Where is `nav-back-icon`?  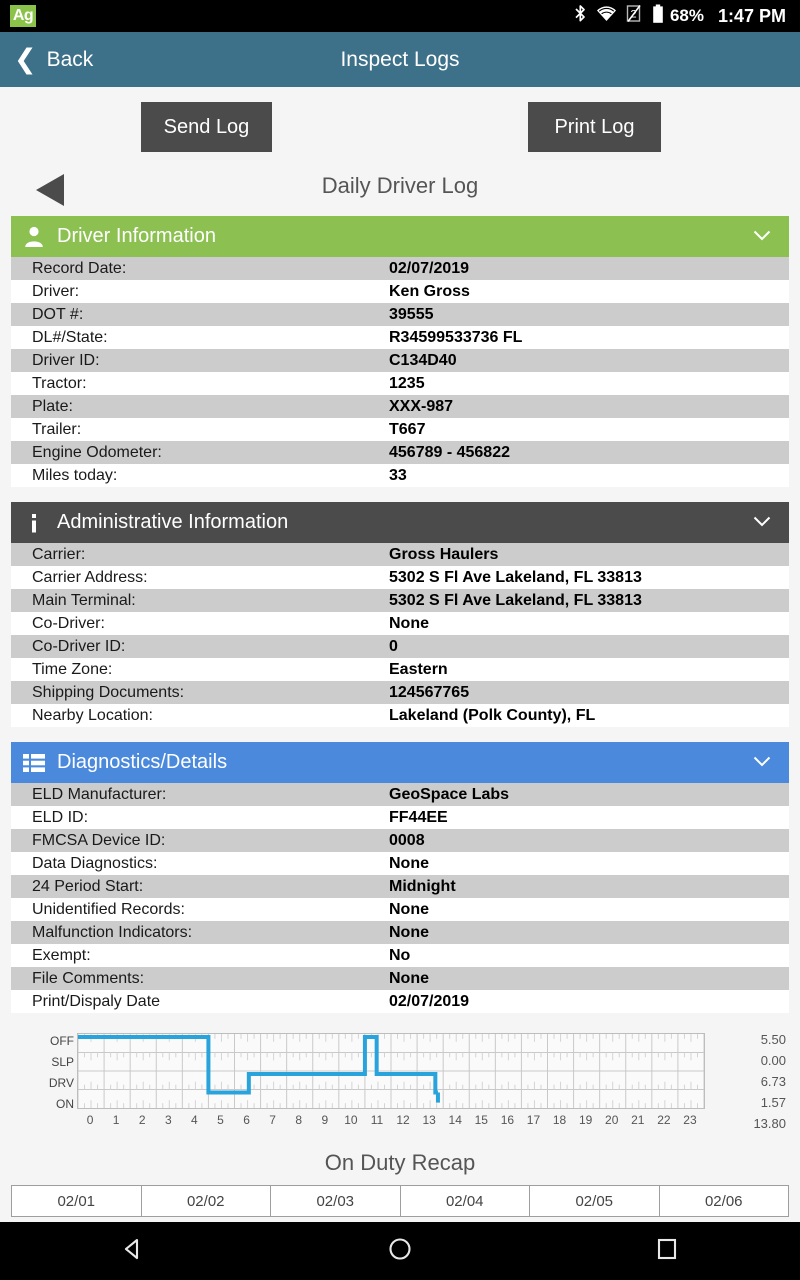 nav-back-icon is located at coordinates (133, 1251).